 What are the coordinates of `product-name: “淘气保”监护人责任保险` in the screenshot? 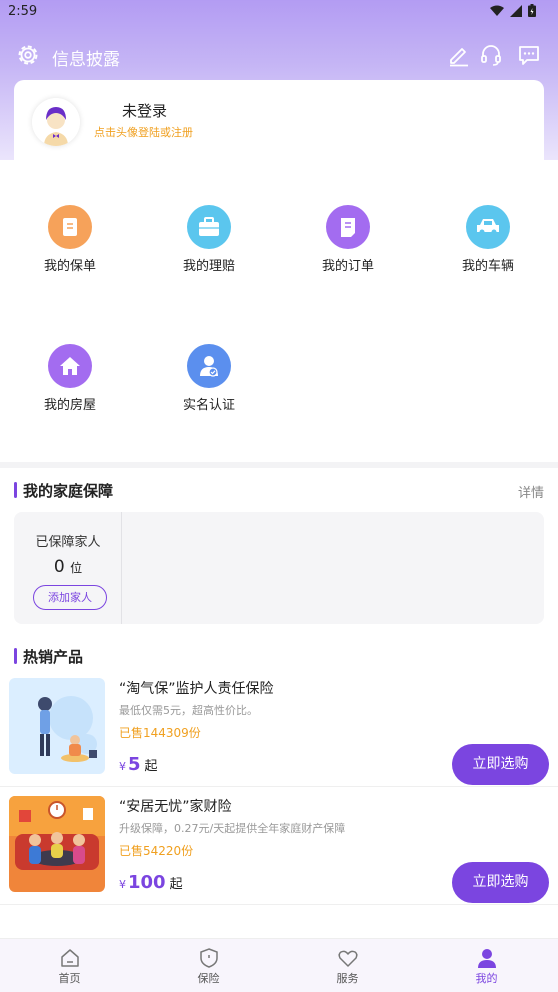 It's located at (196, 689).